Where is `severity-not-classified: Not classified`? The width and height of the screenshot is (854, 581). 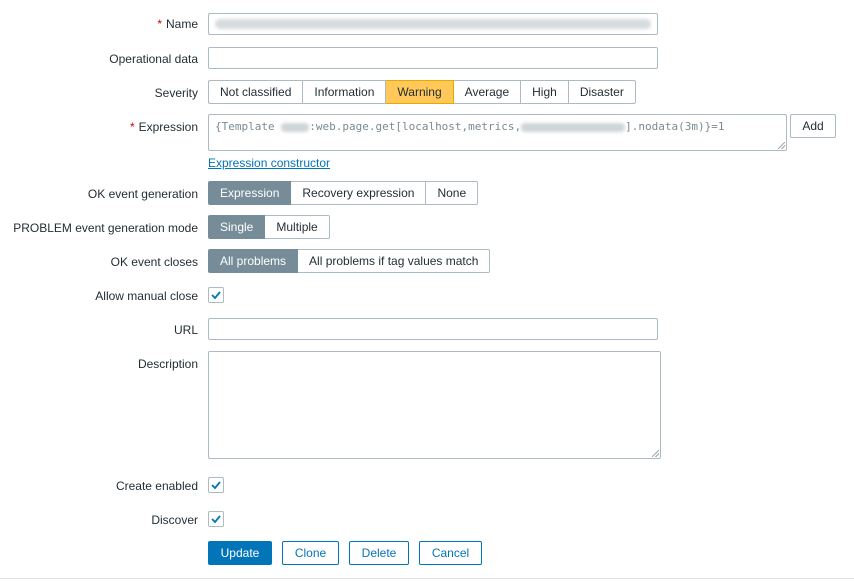 severity-not-classified: Not classified is located at coordinates (256, 92).